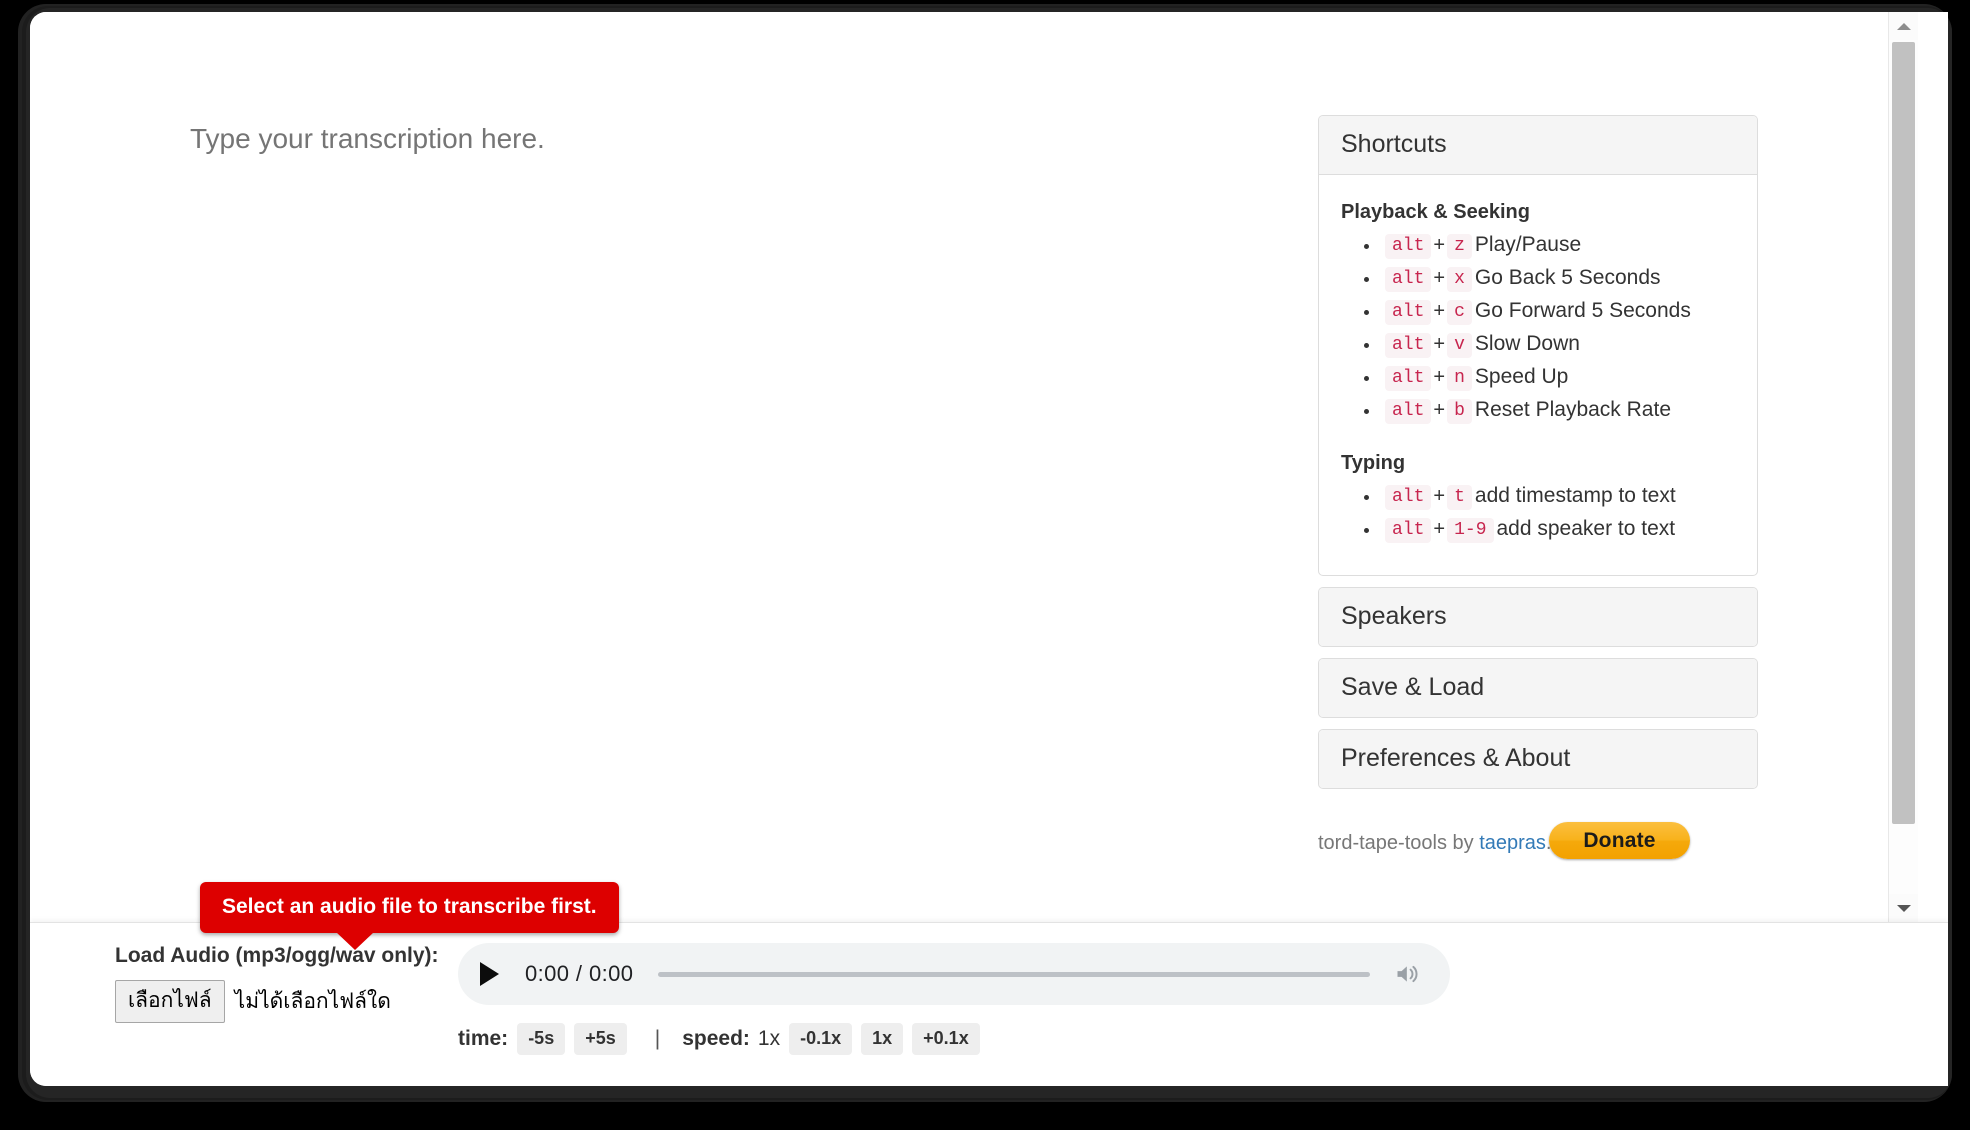 The height and width of the screenshot is (1130, 1970). What do you see at coordinates (769, 1038) in the screenshot?
I see `speed-value: 1x` at bounding box center [769, 1038].